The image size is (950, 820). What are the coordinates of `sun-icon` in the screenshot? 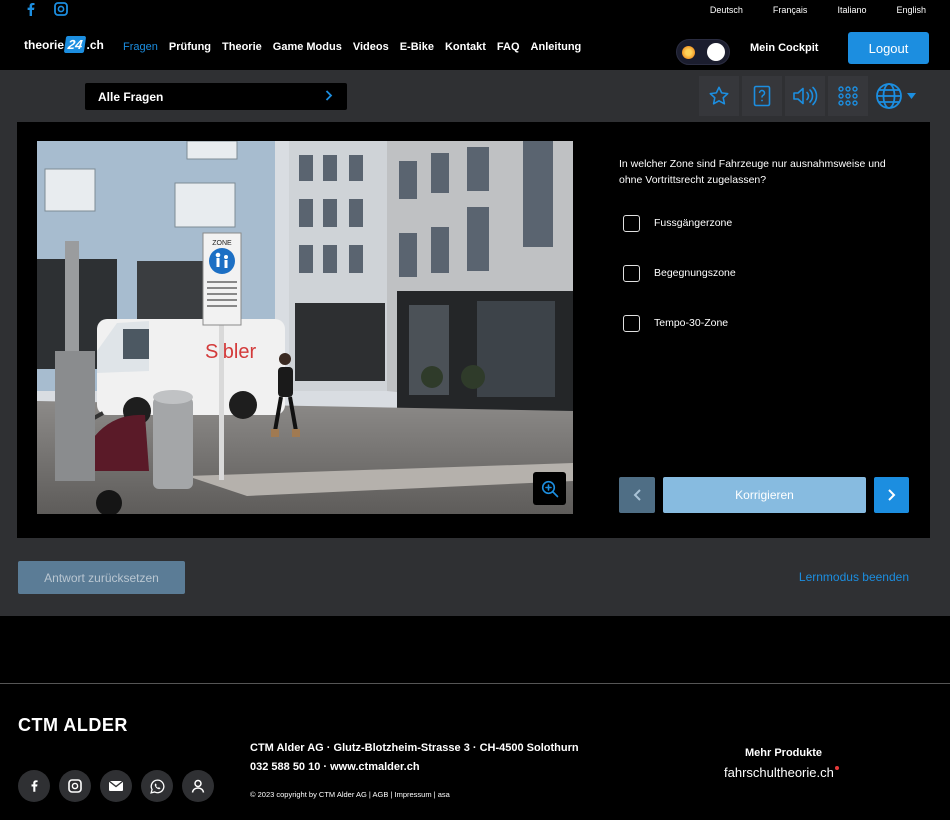 It's located at (688, 52).